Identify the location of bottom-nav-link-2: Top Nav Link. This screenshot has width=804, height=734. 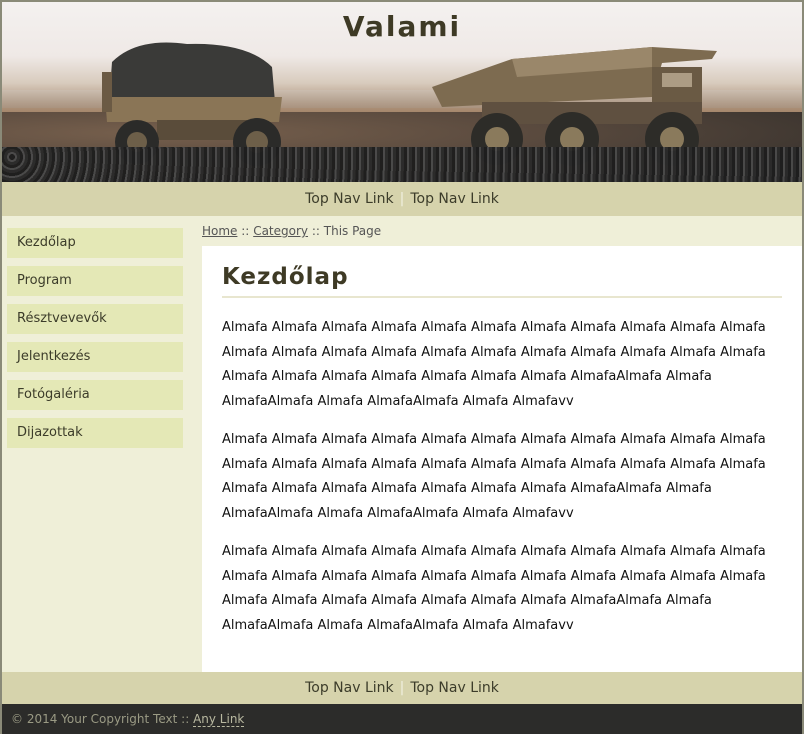
(454, 688).